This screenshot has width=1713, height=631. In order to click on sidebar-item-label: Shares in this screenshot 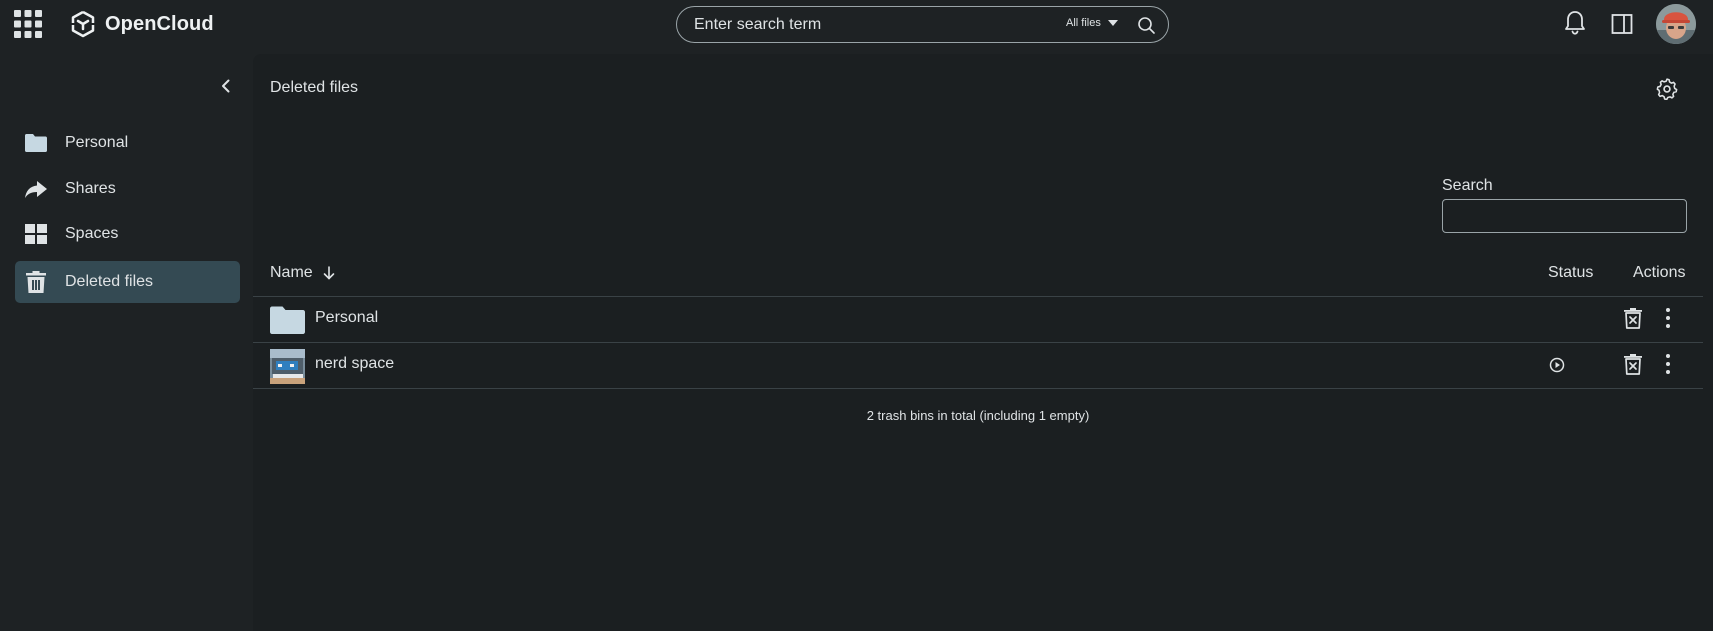, I will do `click(90, 188)`.